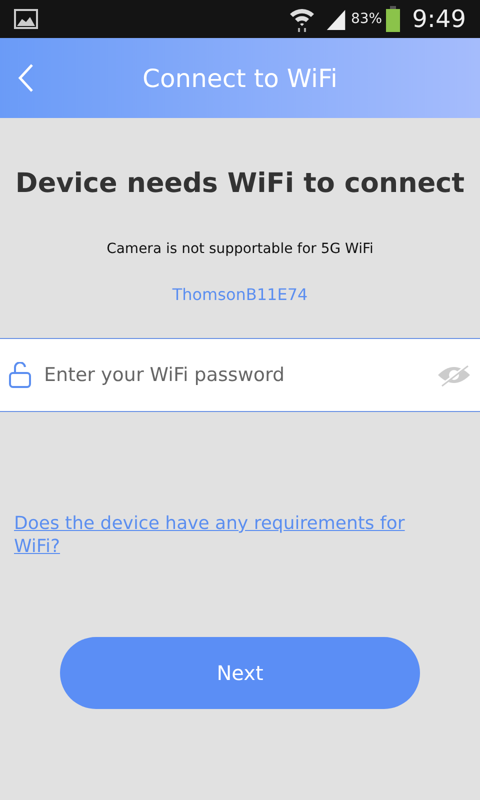 The image size is (480, 800). What do you see at coordinates (301, 19) in the screenshot?
I see `wifi-icon` at bounding box center [301, 19].